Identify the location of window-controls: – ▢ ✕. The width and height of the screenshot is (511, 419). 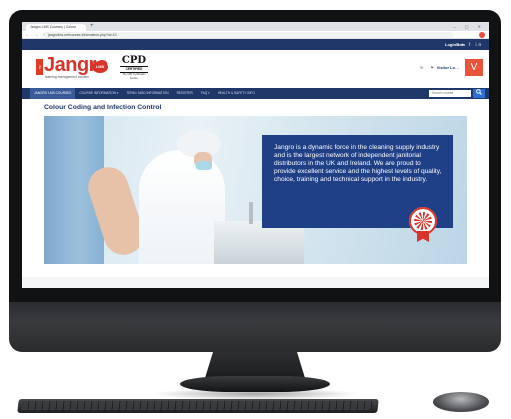
(469, 26).